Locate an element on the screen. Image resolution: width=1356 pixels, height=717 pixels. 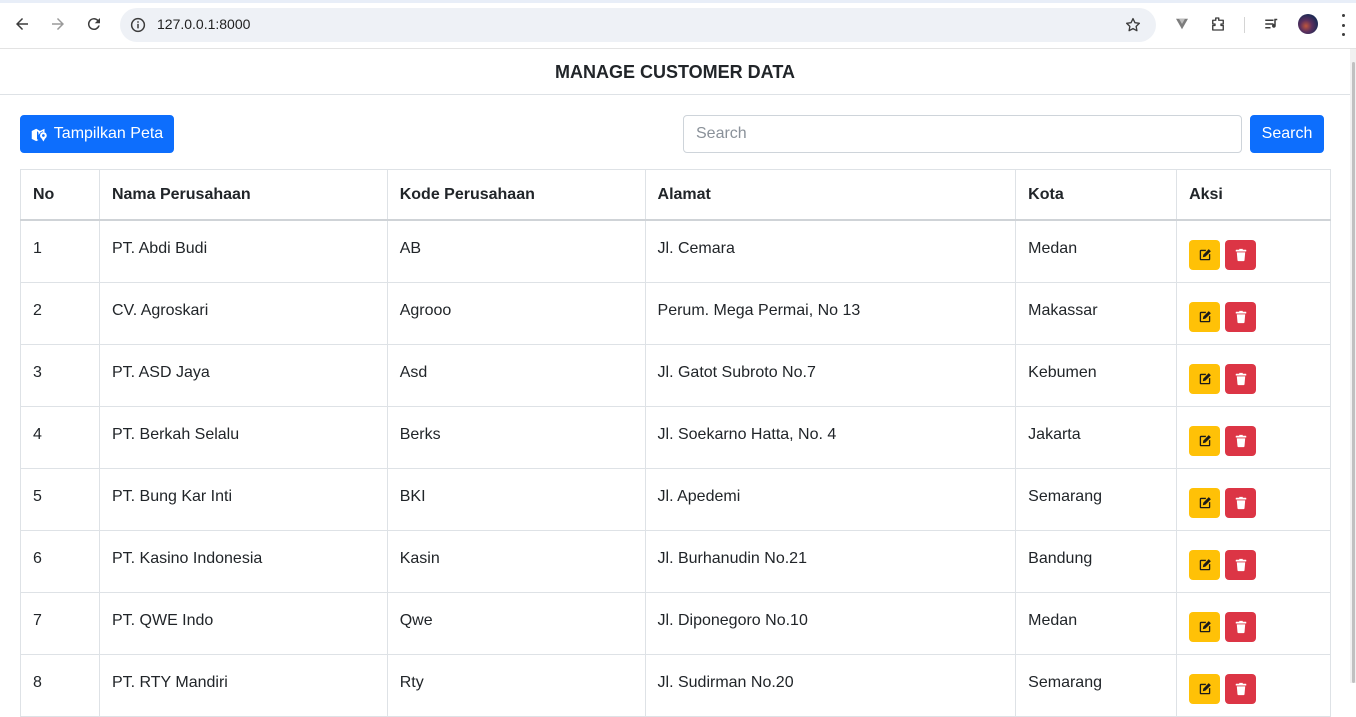
cell-alamat: Jl. Soekarno Hatta, No. 4 is located at coordinates (830, 437).